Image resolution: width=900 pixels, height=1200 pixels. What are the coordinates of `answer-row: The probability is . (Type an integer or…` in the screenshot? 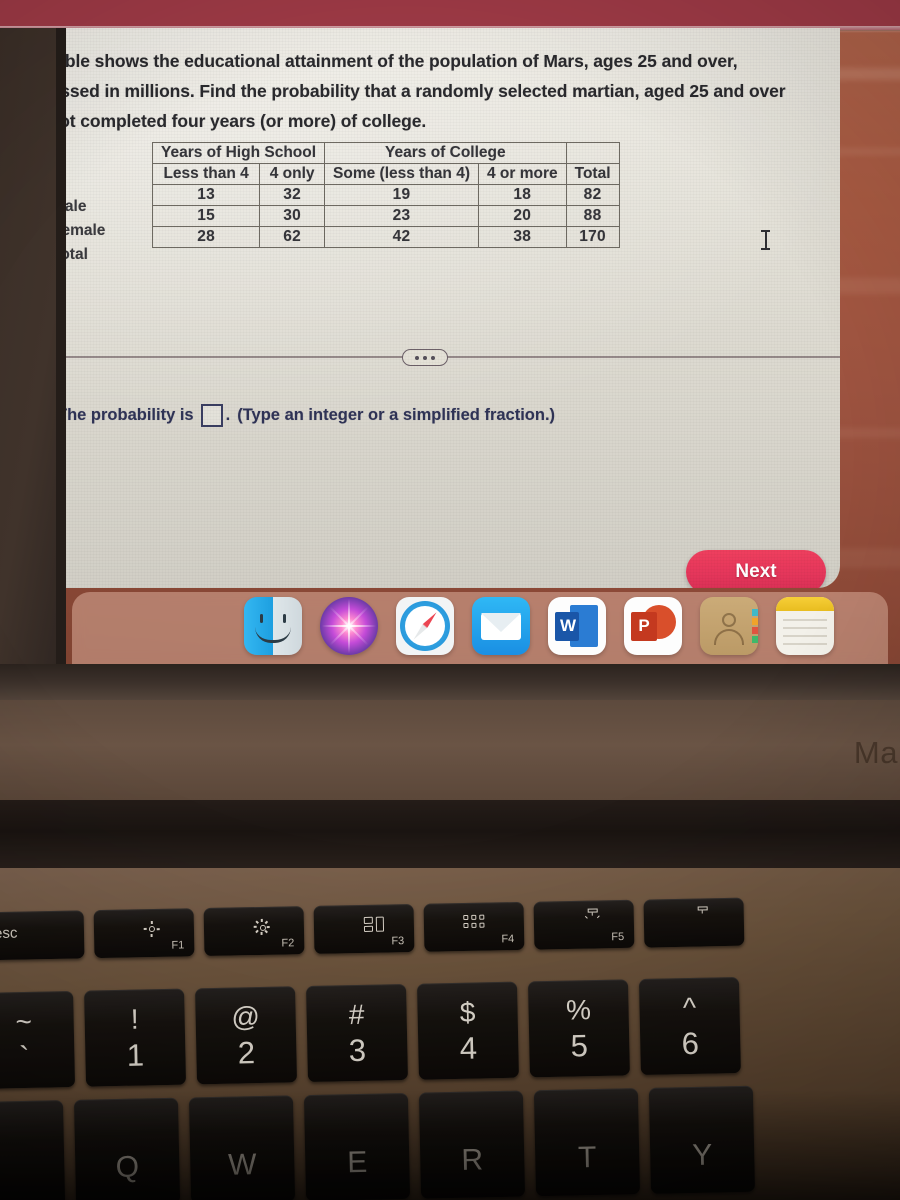 It's located at (306, 415).